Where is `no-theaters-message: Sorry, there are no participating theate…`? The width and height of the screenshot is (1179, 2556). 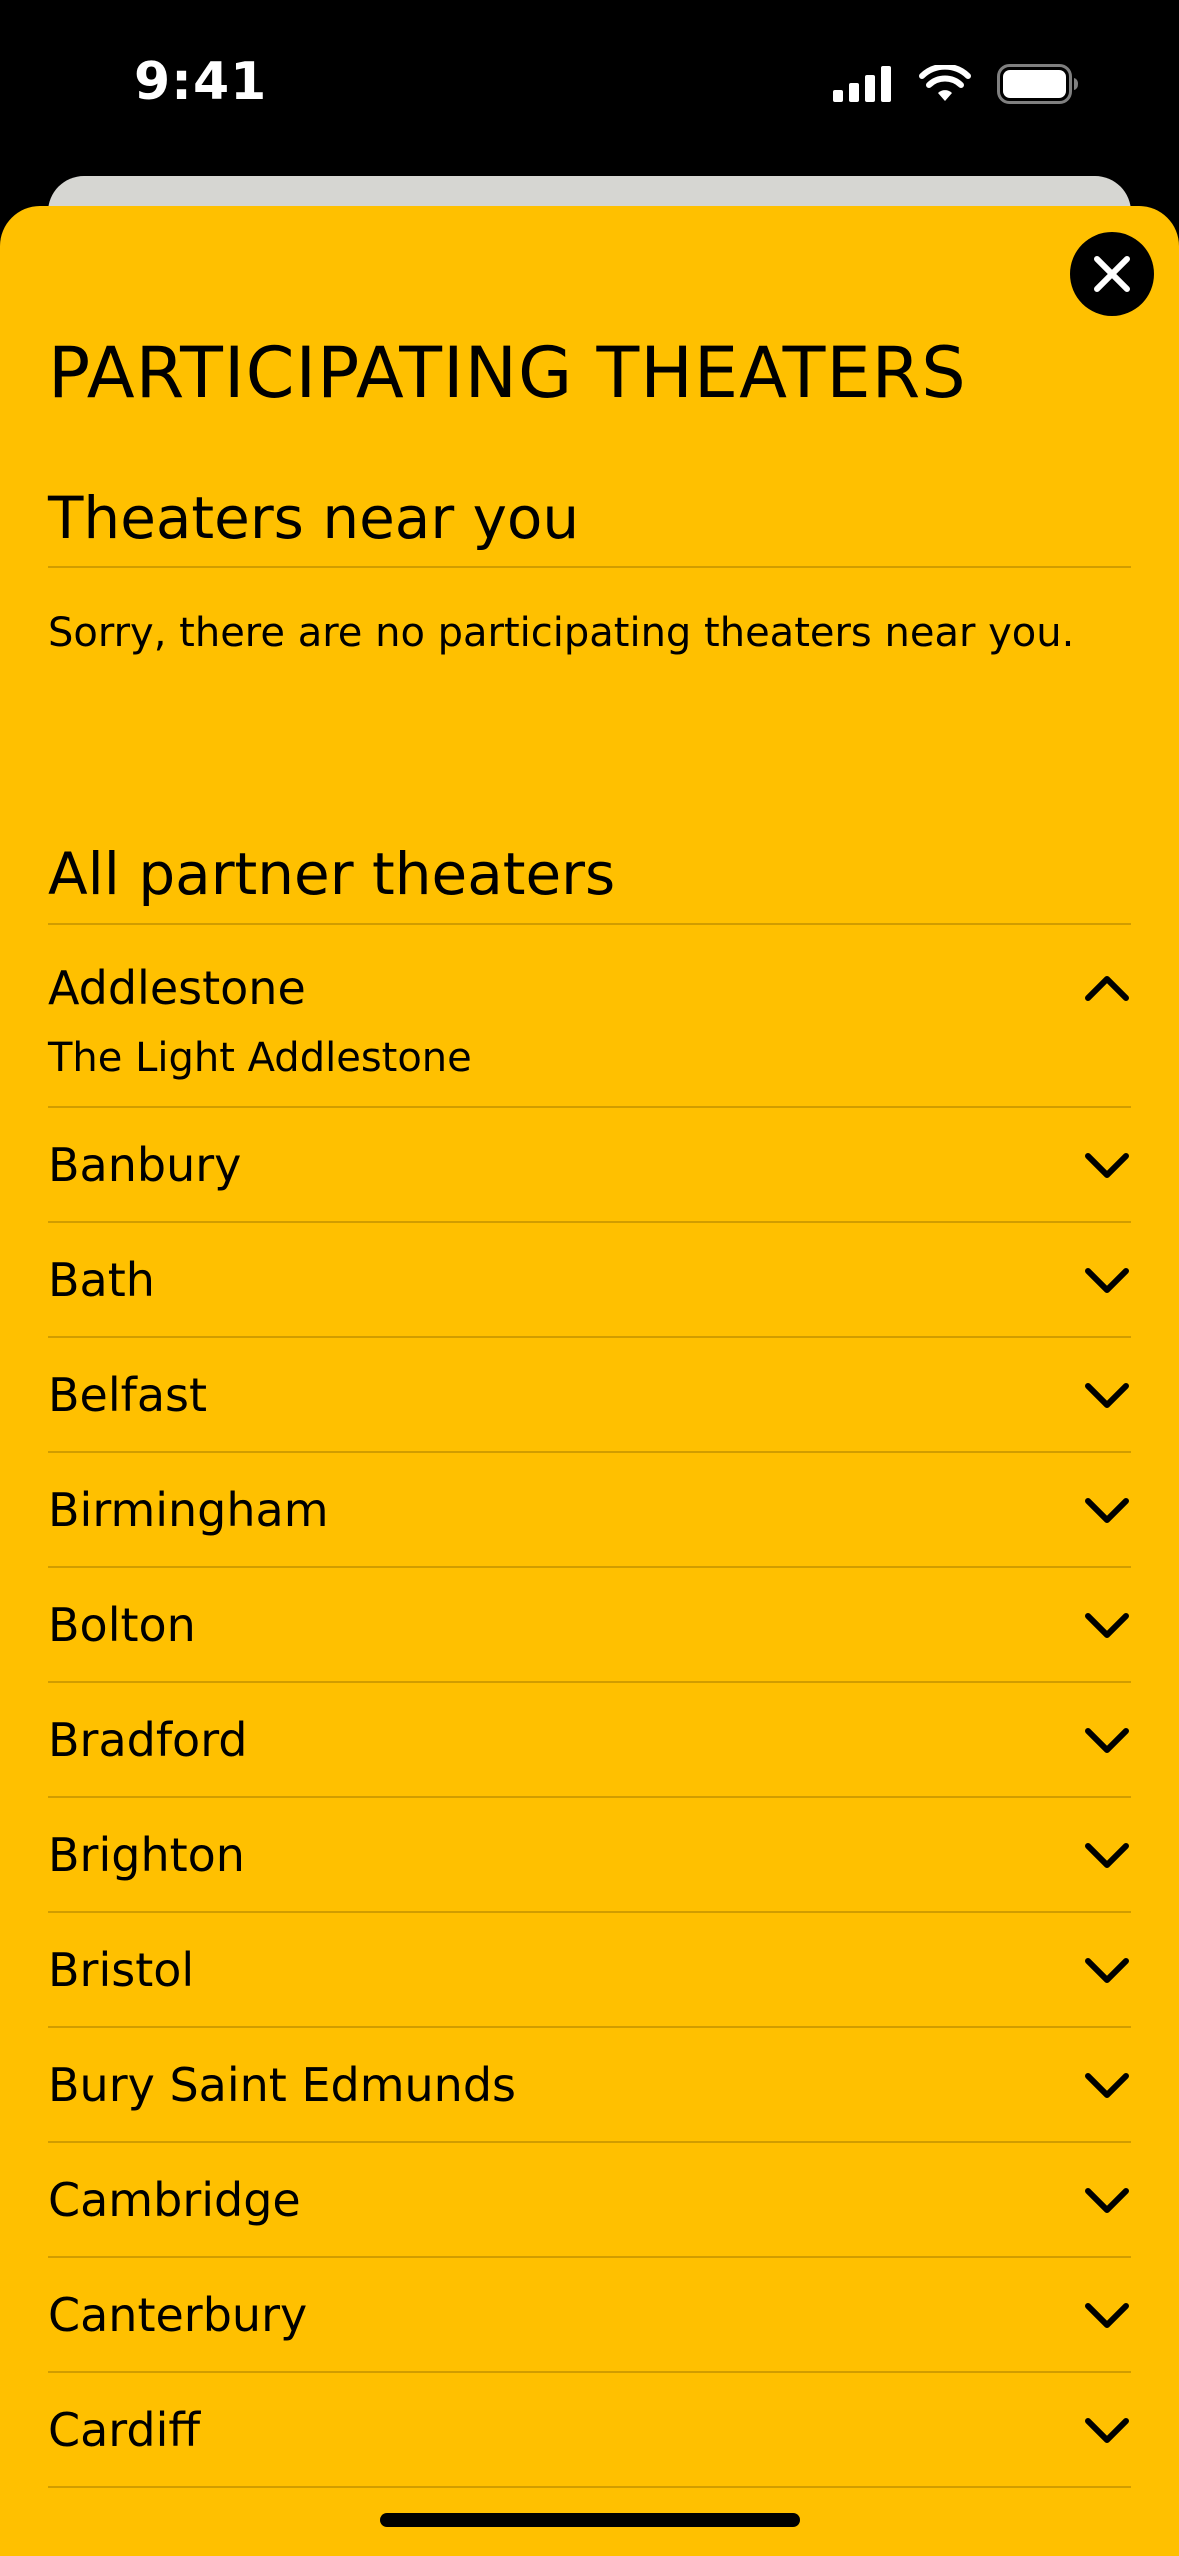 no-theaters-message: Sorry, there are no participating theate… is located at coordinates (561, 633).